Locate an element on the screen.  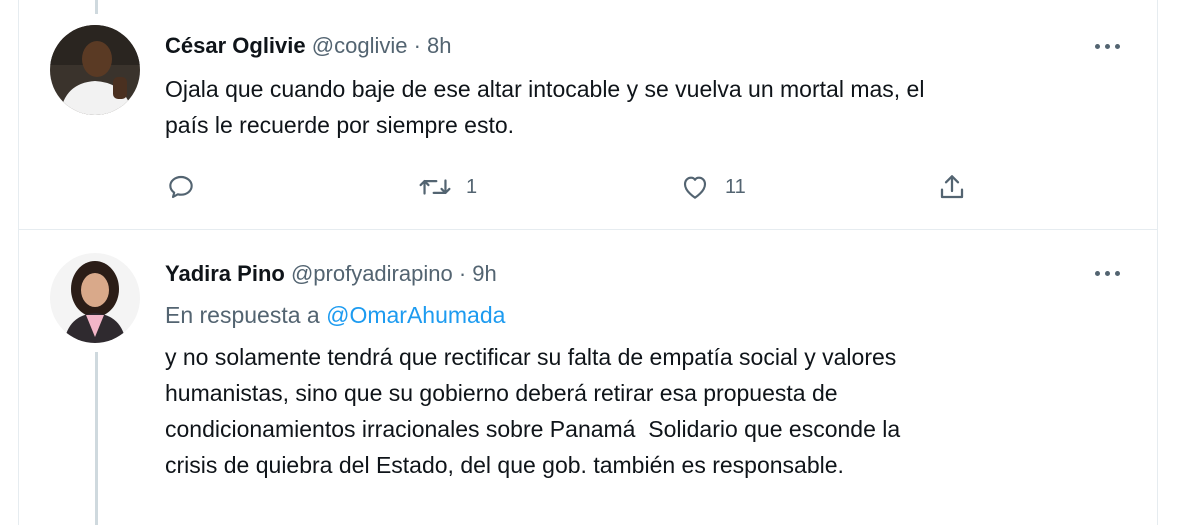
like-count: 11 is located at coordinates (735, 186).